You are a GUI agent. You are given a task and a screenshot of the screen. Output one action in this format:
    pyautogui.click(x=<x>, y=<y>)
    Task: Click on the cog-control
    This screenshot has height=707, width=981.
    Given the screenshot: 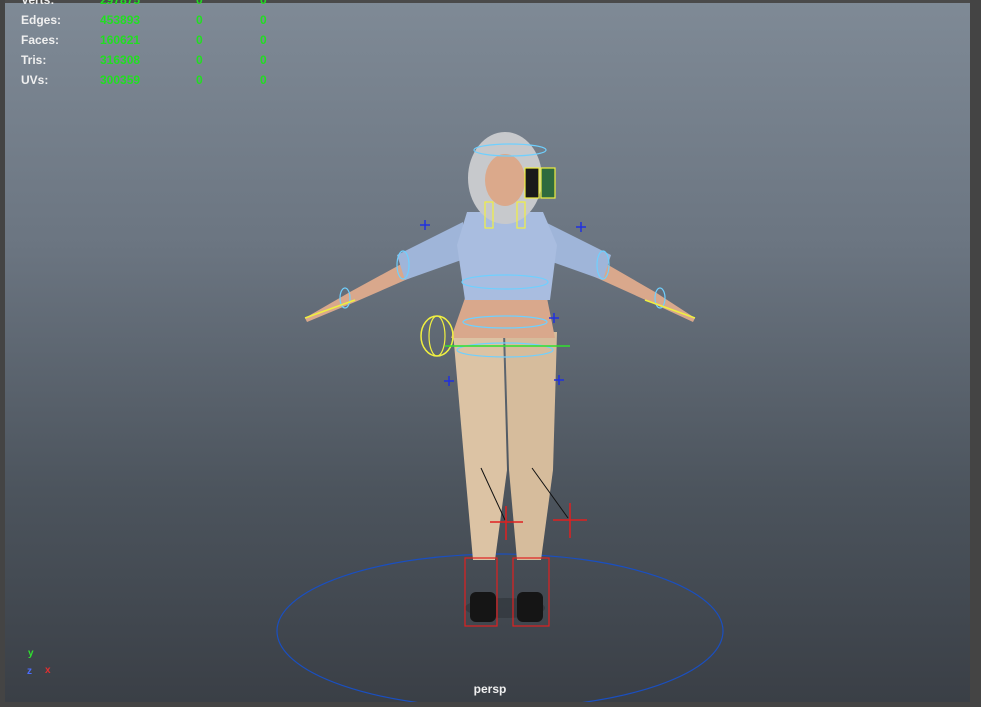 What is the action you would take?
    pyautogui.click(x=437, y=336)
    